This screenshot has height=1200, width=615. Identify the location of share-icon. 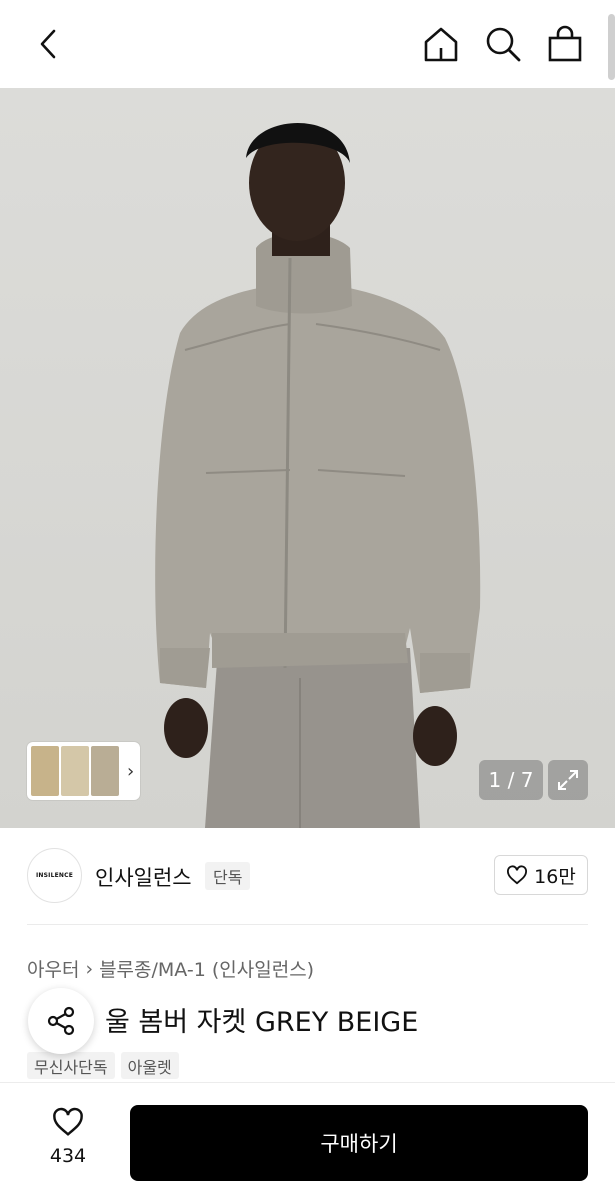
(61, 1021).